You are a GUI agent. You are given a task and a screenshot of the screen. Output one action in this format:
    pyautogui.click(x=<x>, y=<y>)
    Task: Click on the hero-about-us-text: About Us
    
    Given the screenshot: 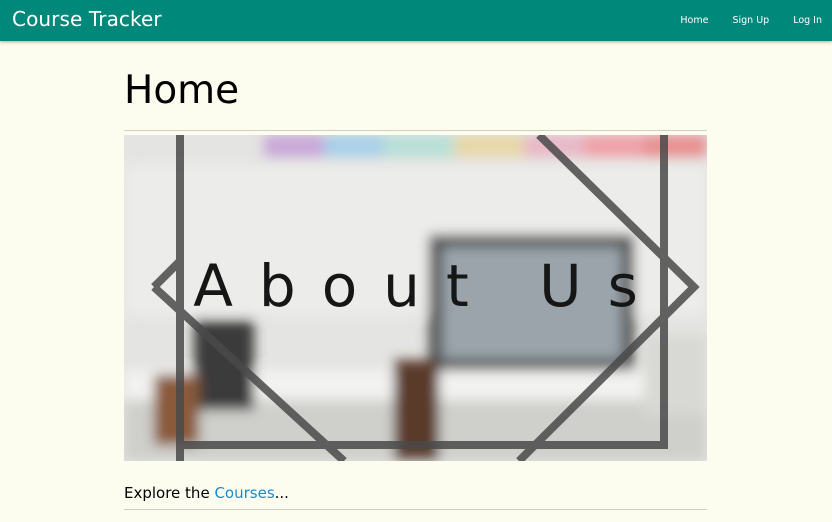 What is the action you would take?
    pyautogui.click(x=428, y=286)
    